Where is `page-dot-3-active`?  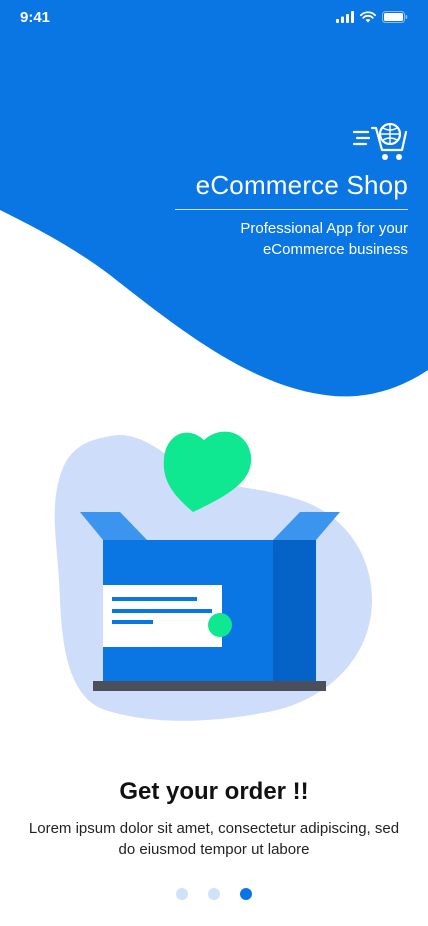
page-dot-3-active is located at coordinates (246, 894).